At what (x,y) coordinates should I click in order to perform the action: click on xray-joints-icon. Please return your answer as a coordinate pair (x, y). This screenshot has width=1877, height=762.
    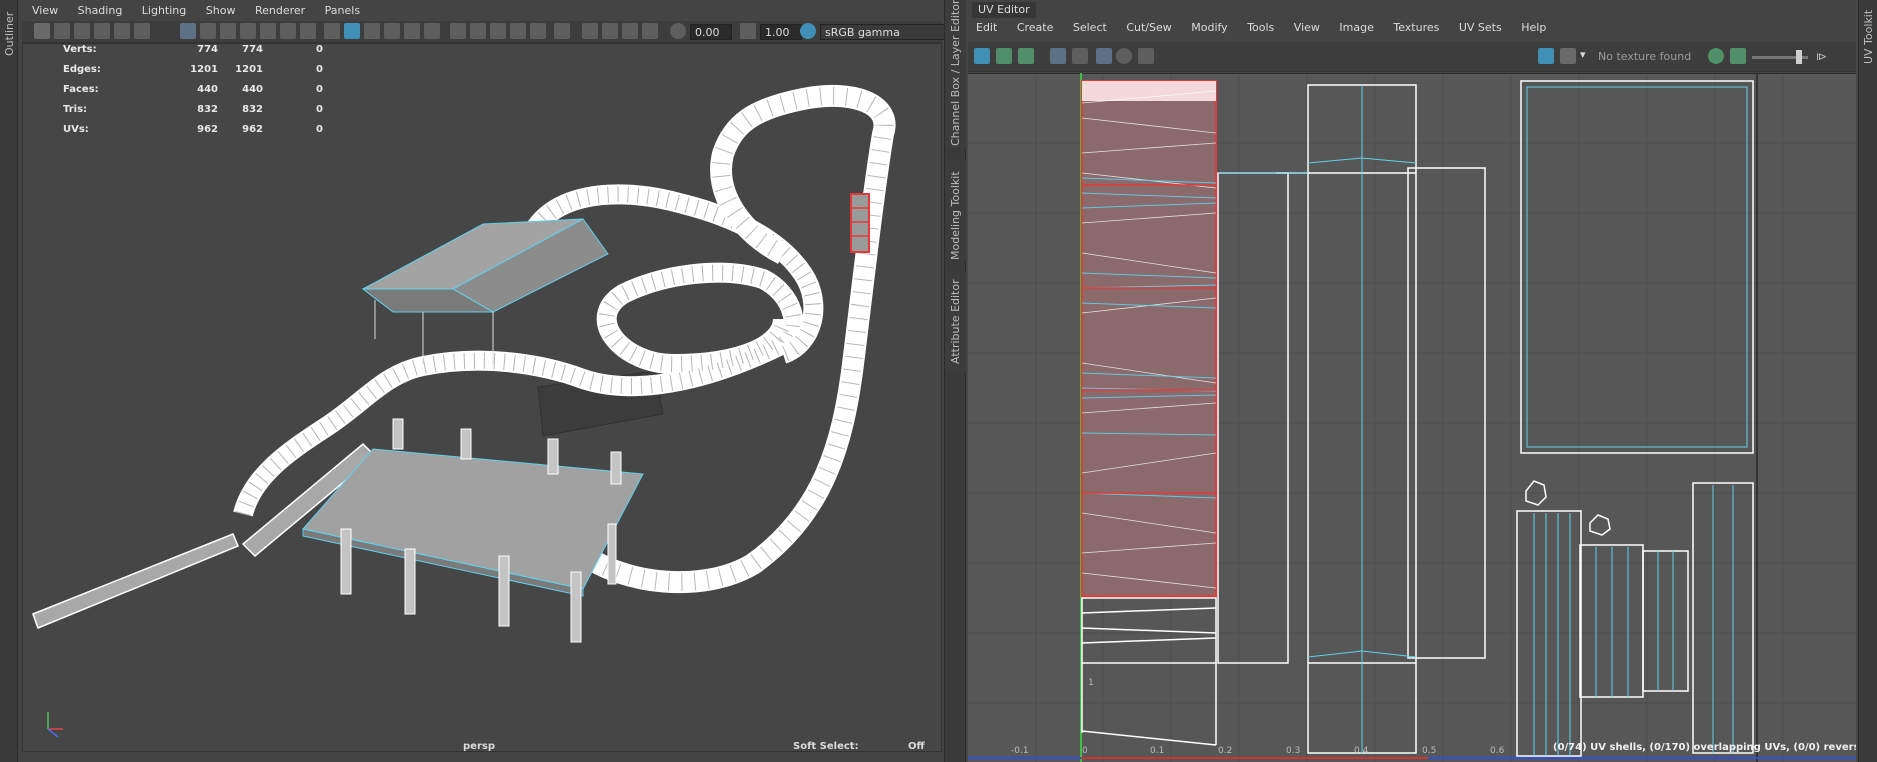
    Looking at the image, I should click on (610, 31).